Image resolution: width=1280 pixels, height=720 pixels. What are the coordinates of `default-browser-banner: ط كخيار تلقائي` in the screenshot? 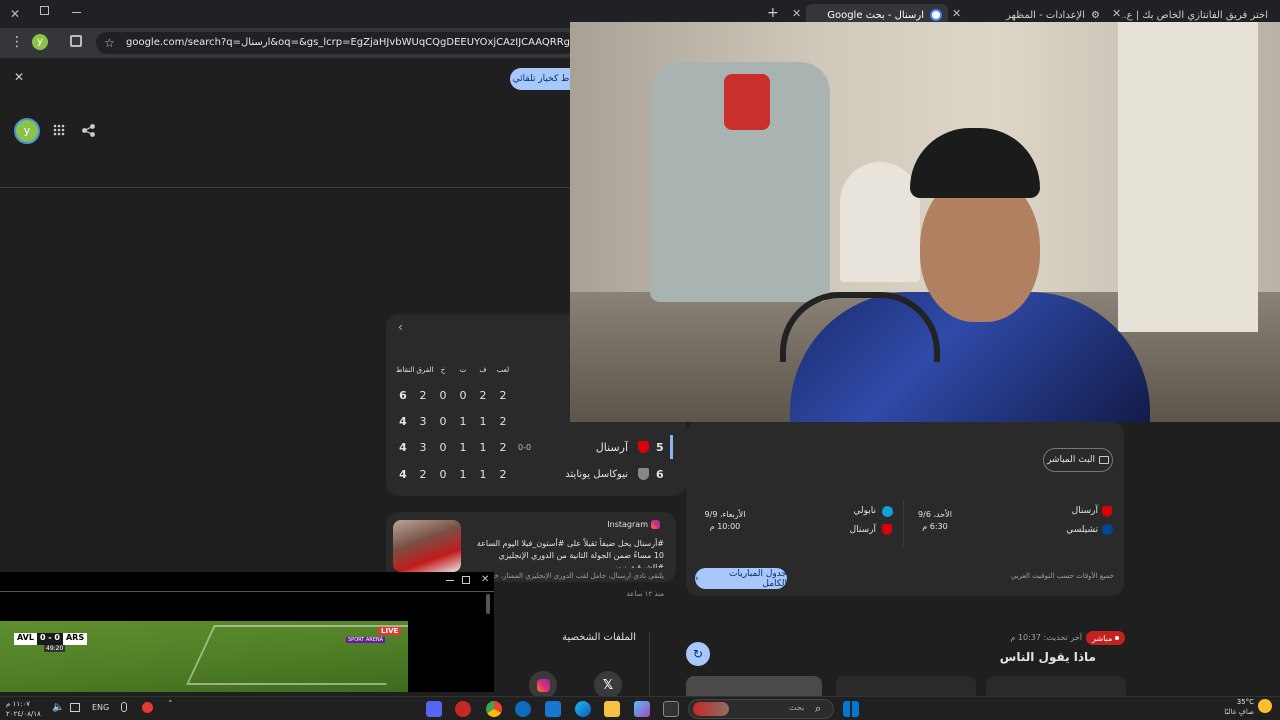 It's located at (541, 79).